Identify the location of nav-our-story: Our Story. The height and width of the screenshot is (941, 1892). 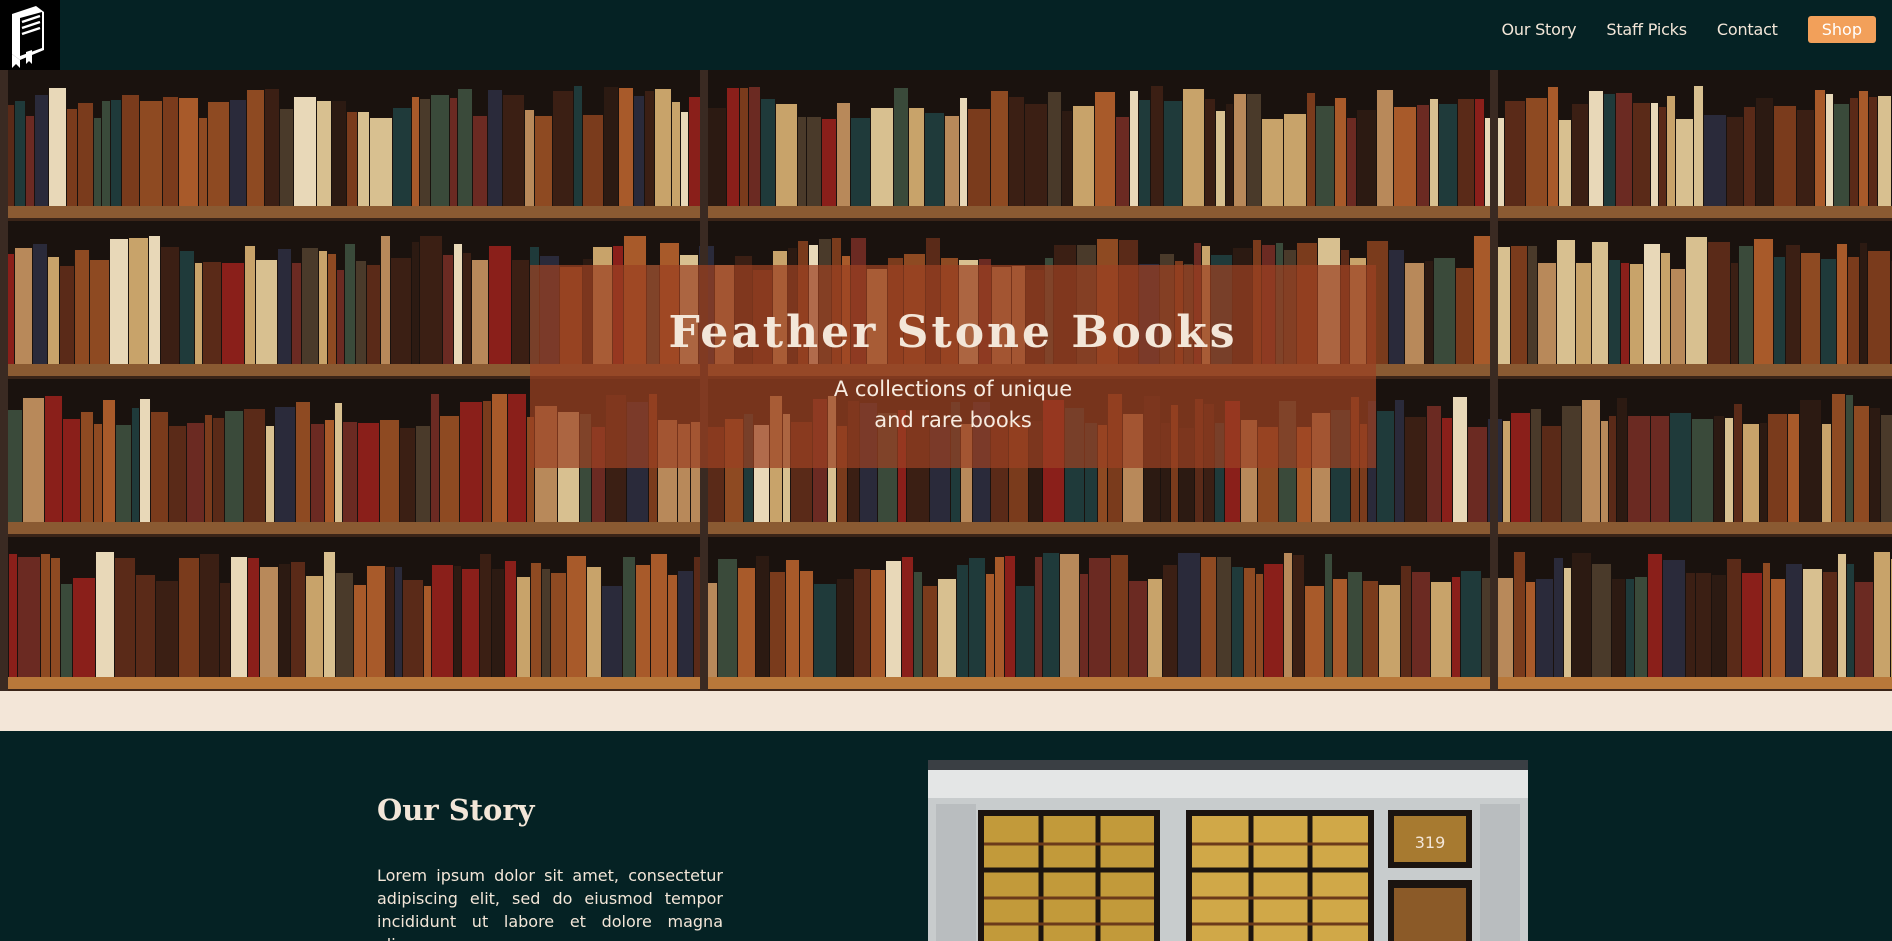
(1538, 29).